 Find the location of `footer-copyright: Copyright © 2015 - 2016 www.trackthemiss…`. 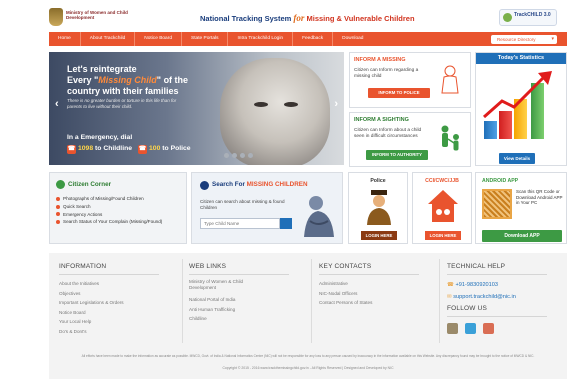

footer-copyright: Copyright © 2015 - 2016 www.trackthemiss… is located at coordinates (308, 368).